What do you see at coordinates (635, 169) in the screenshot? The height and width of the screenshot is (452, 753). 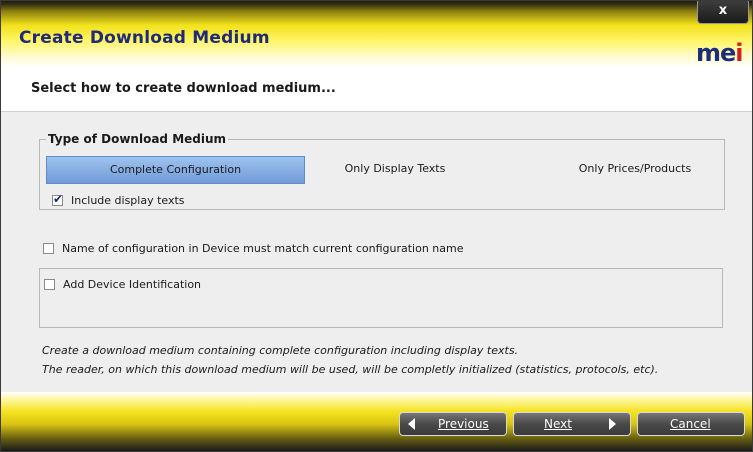 I see `option-only-prices-products: Only Prices/Products` at bounding box center [635, 169].